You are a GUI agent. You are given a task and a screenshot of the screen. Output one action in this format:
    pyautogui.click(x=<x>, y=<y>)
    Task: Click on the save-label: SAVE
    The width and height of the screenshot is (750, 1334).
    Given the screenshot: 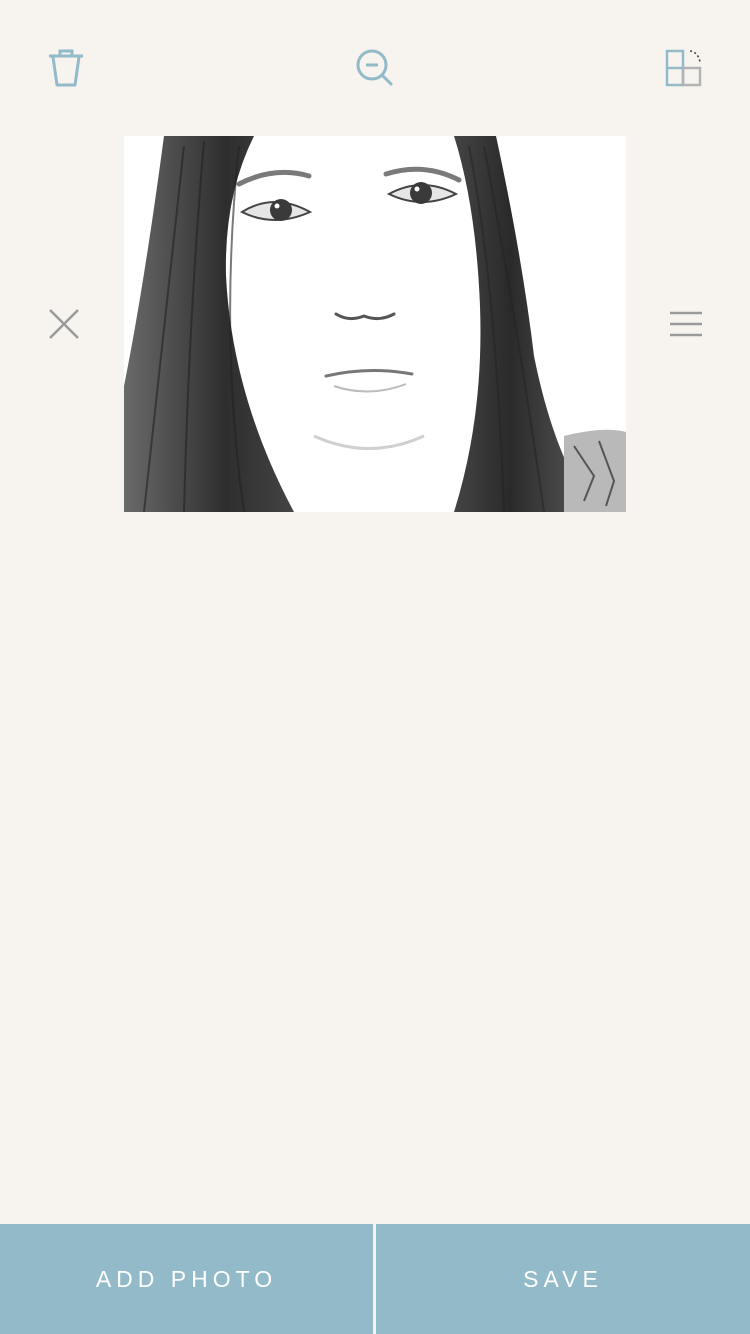 What is the action you would take?
    pyautogui.click(x=563, y=1278)
    